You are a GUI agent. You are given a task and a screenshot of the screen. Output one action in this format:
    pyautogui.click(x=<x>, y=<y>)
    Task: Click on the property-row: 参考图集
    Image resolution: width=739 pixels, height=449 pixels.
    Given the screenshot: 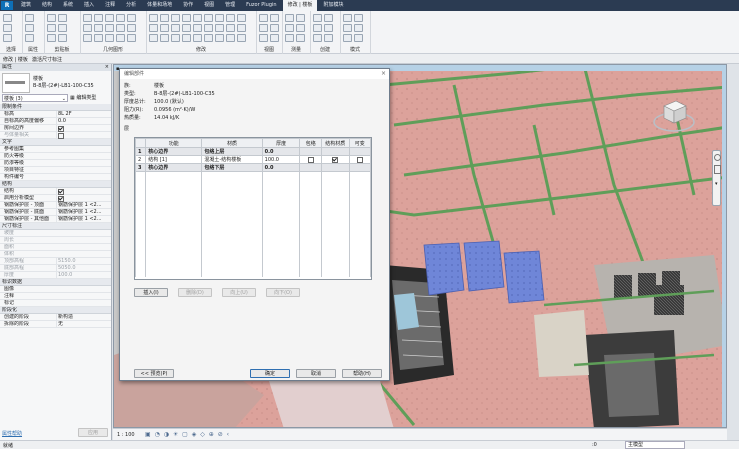 What is the action you would take?
    pyautogui.click(x=55, y=149)
    